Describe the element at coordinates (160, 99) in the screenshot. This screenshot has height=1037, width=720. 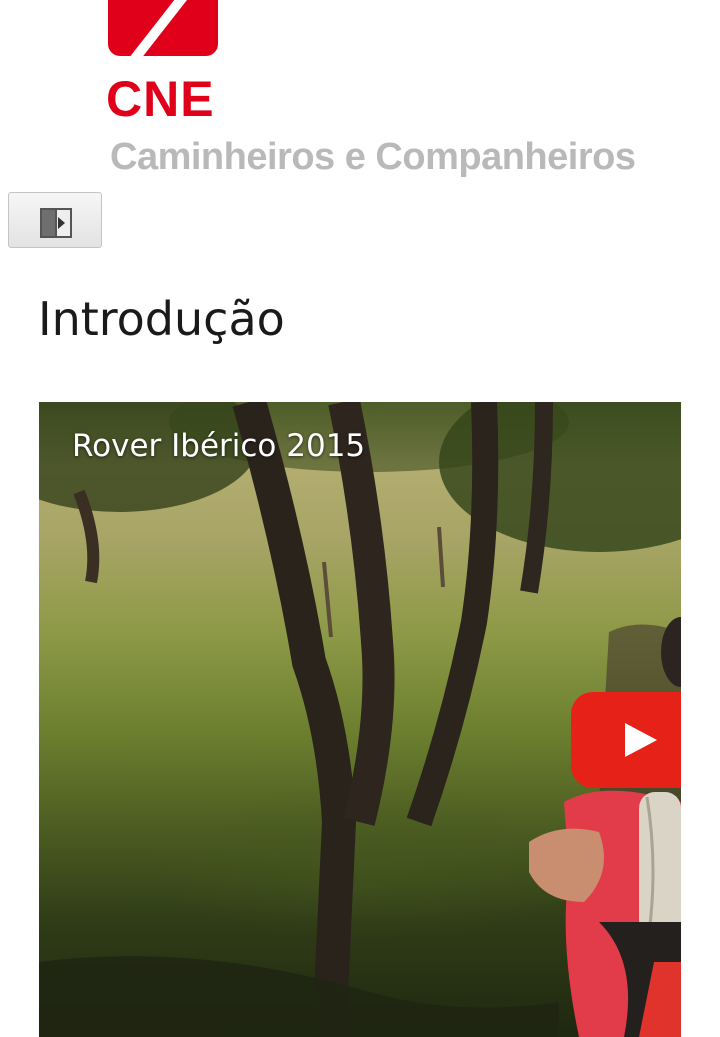
I see `logo-brand-text: CNE` at that location.